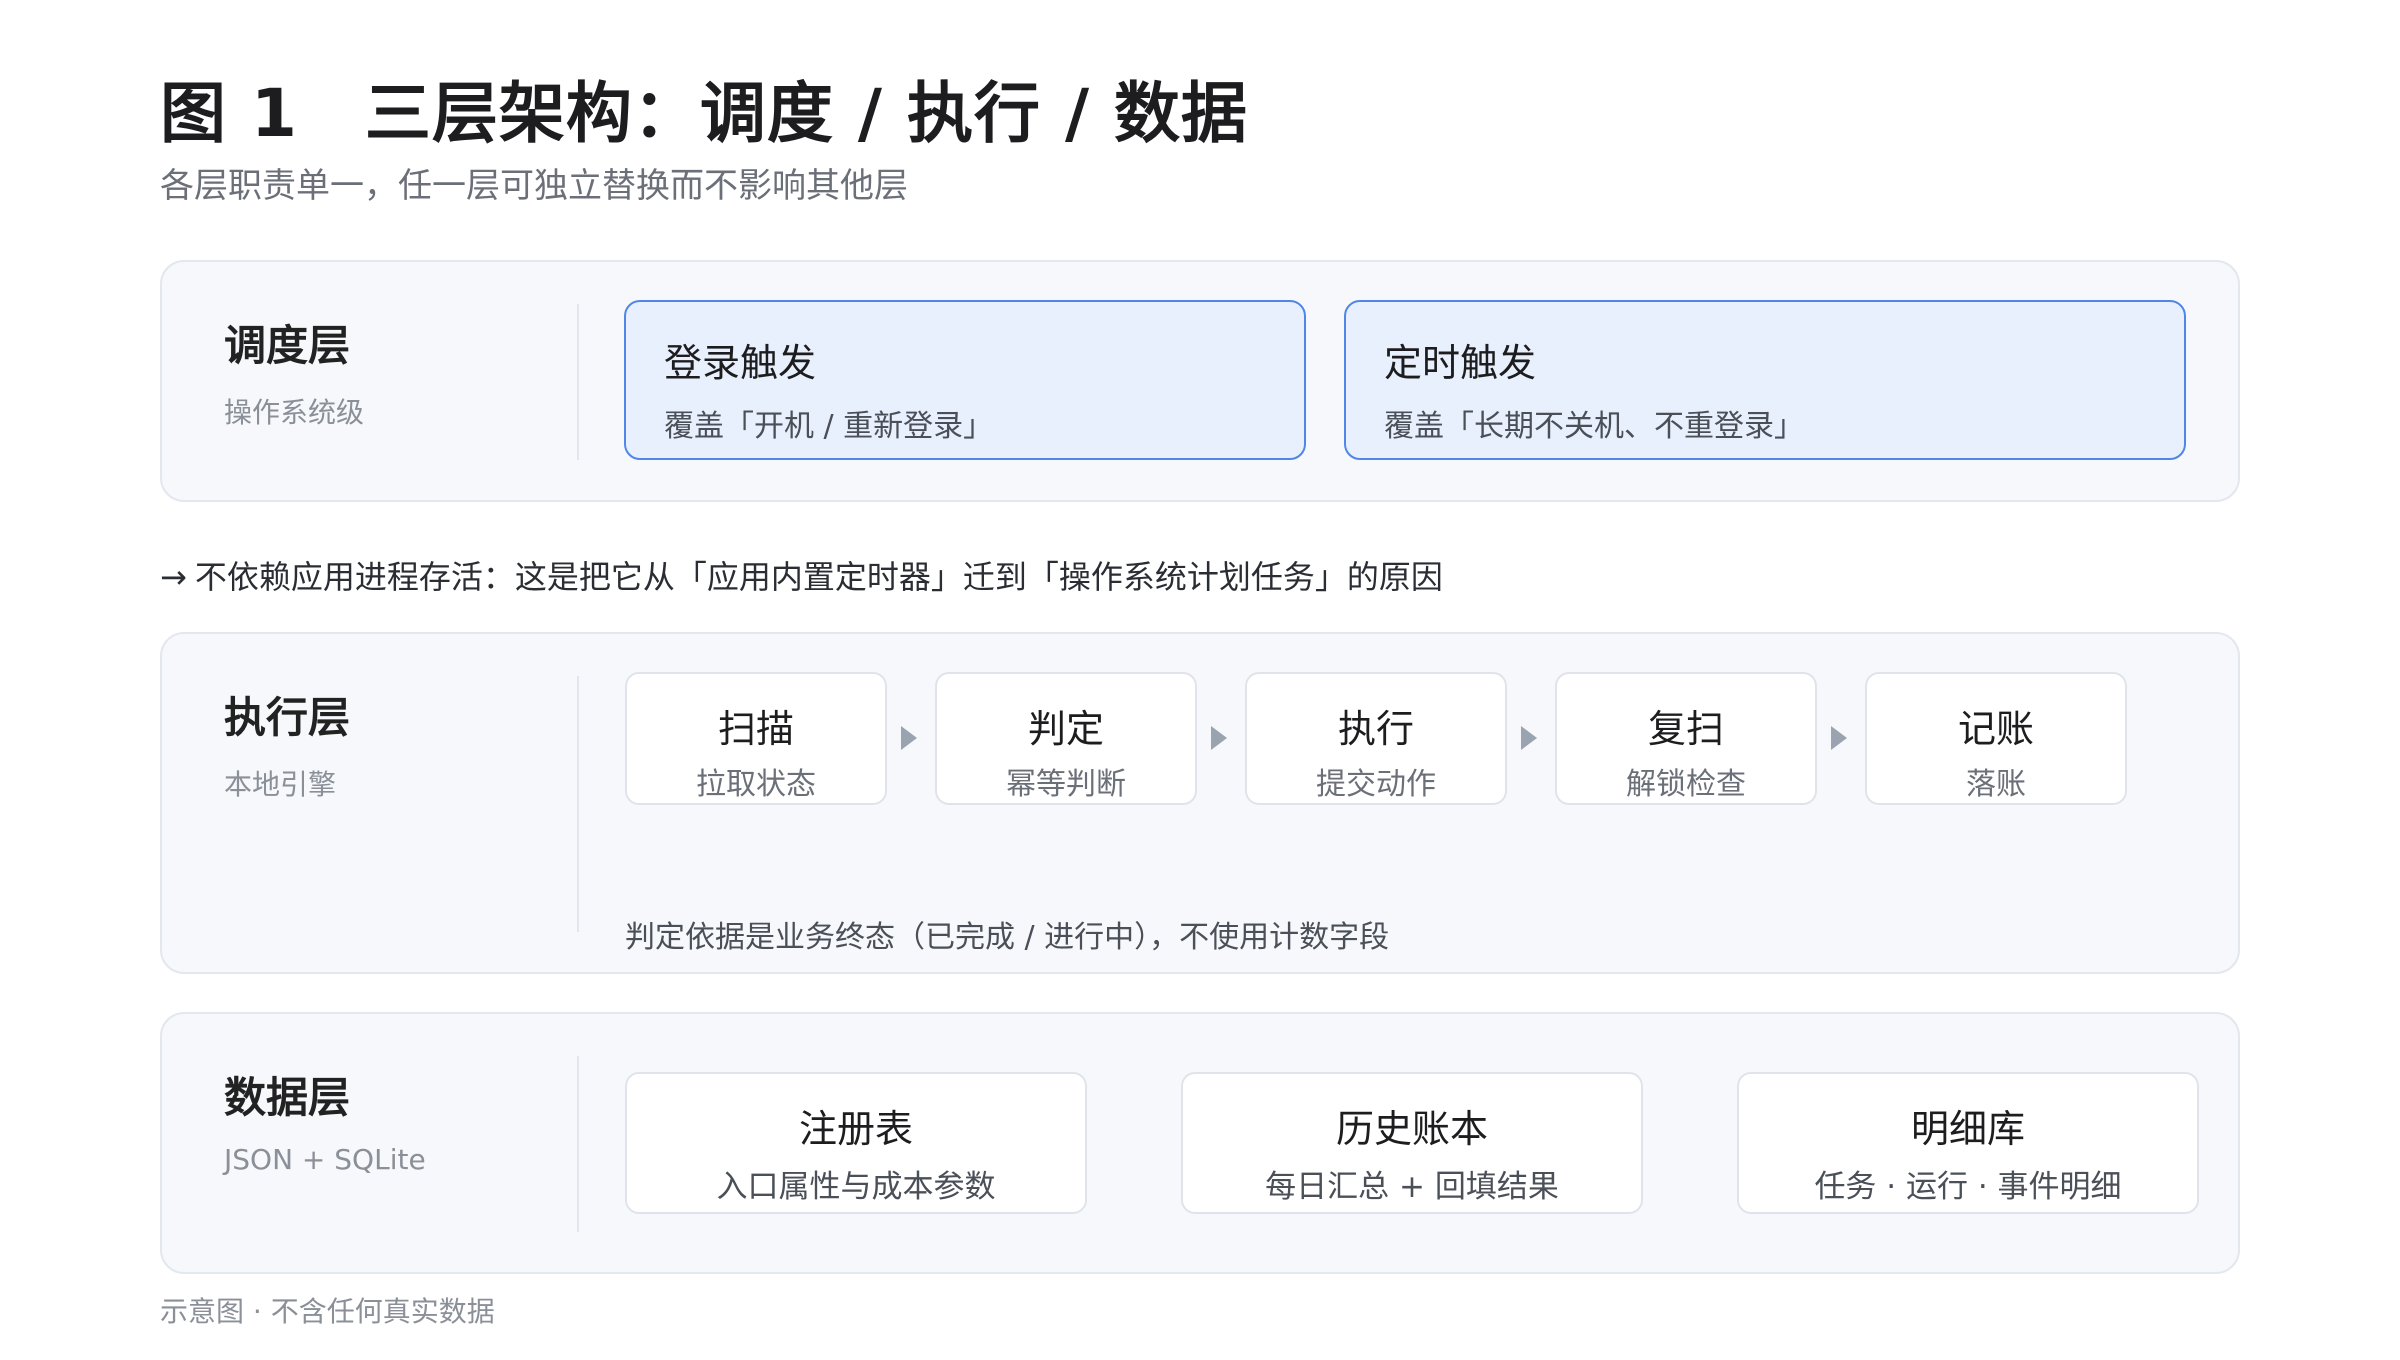  Describe the element at coordinates (1411, 1129) in the screenshot. I see `store-title: 历史账本` at that location.